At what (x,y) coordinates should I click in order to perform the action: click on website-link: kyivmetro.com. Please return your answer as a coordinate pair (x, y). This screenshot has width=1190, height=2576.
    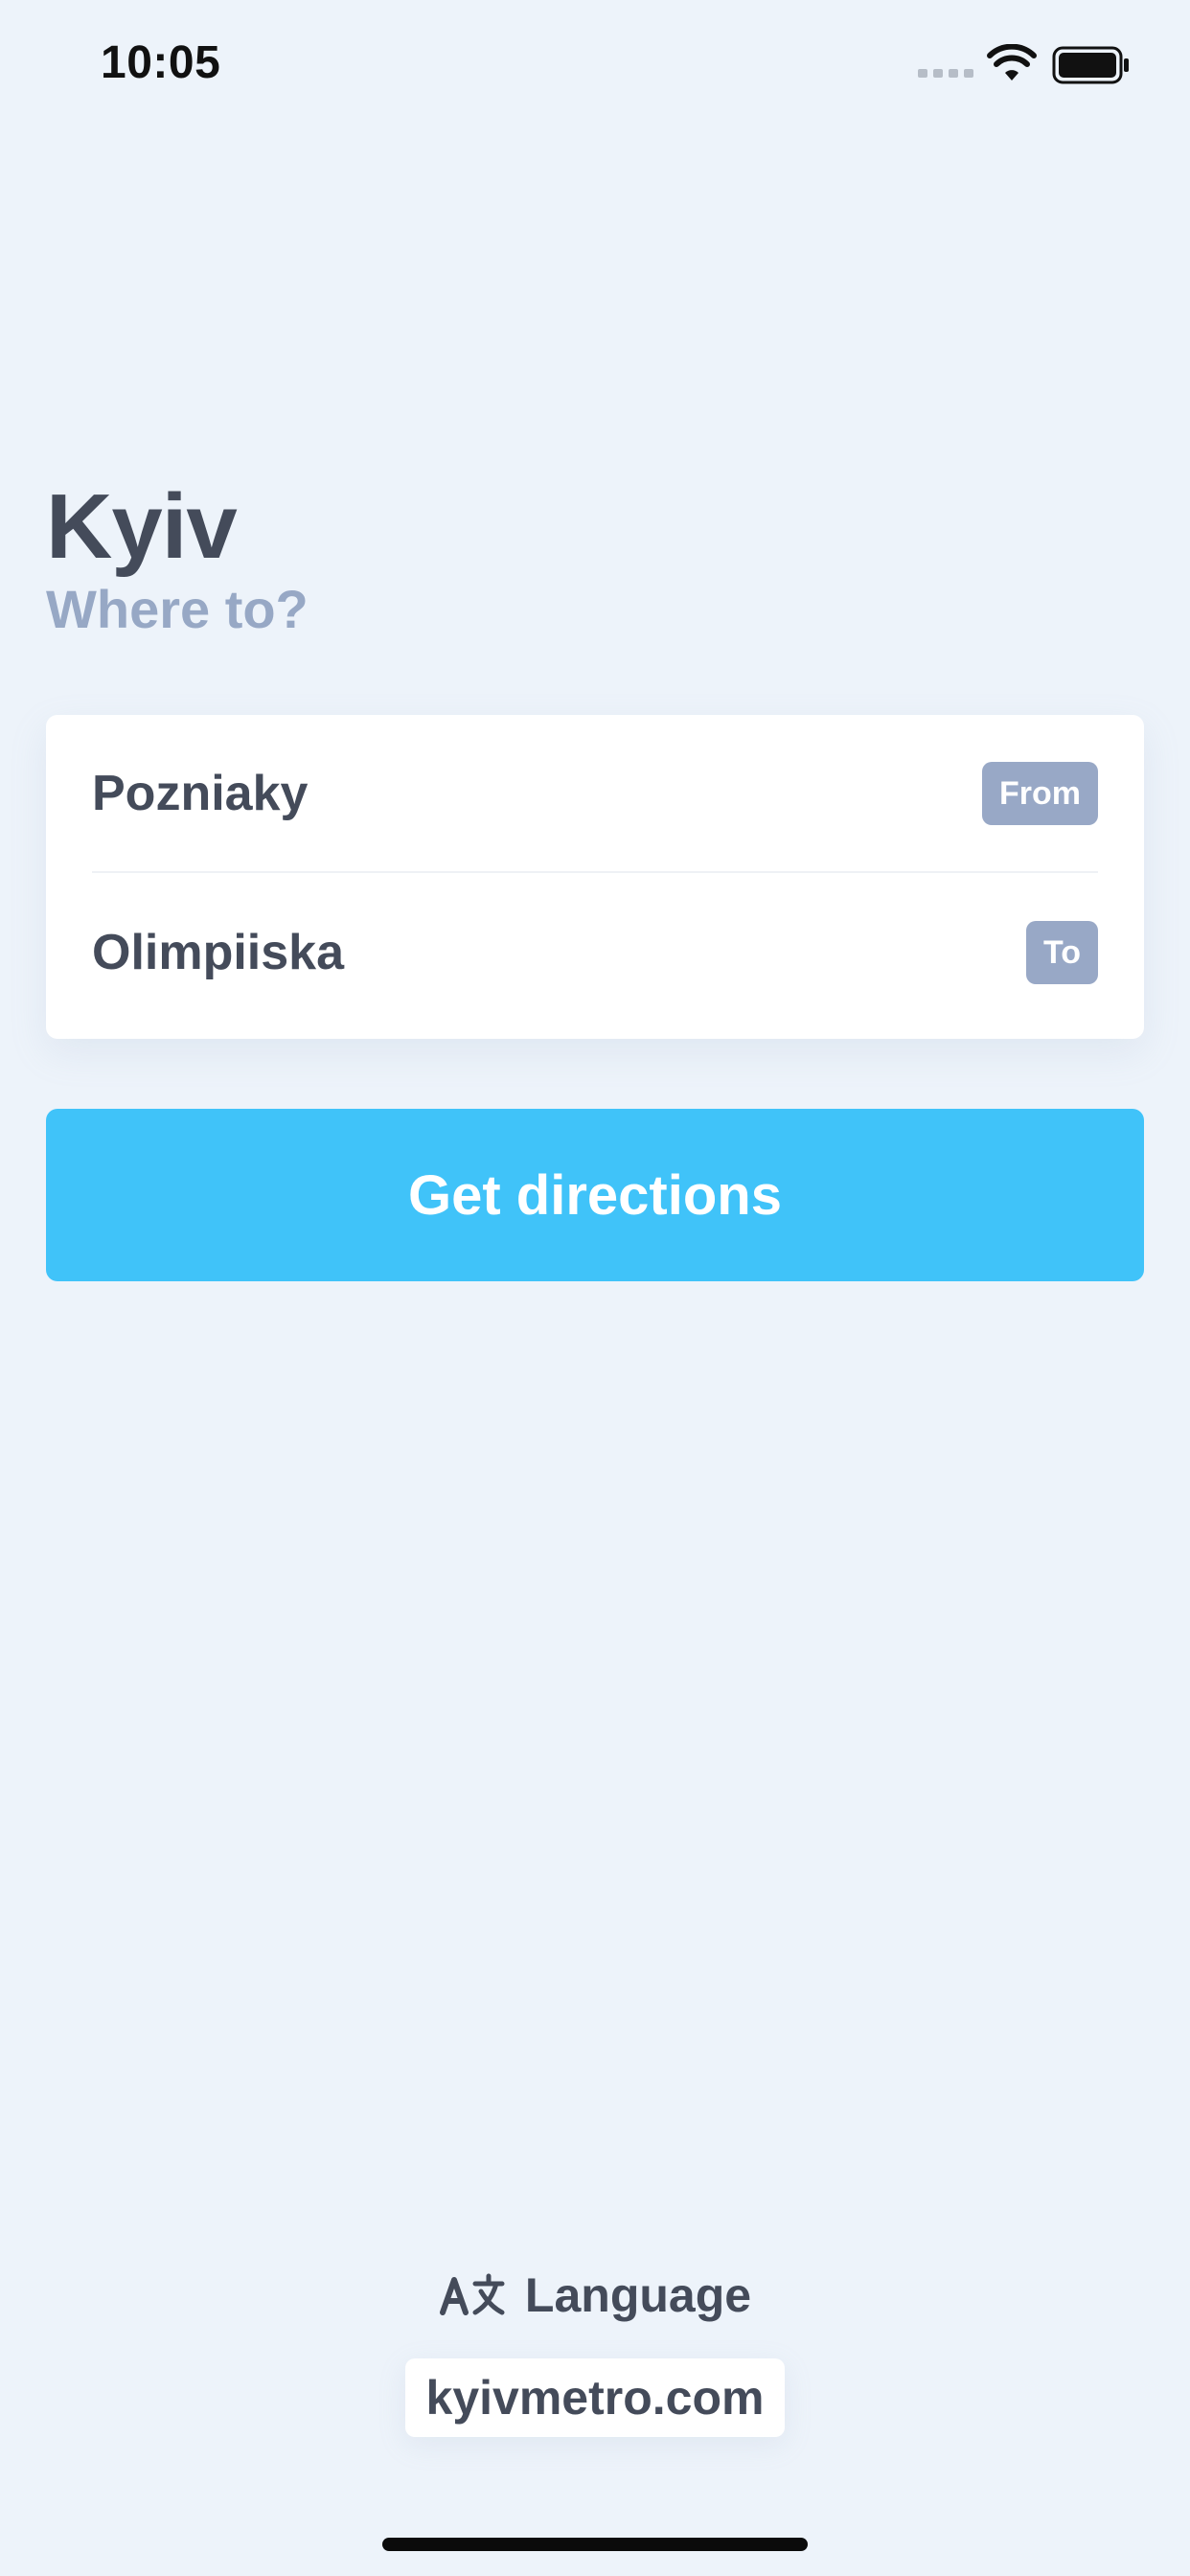
    Looking at the image, I should click on (595, 2397).